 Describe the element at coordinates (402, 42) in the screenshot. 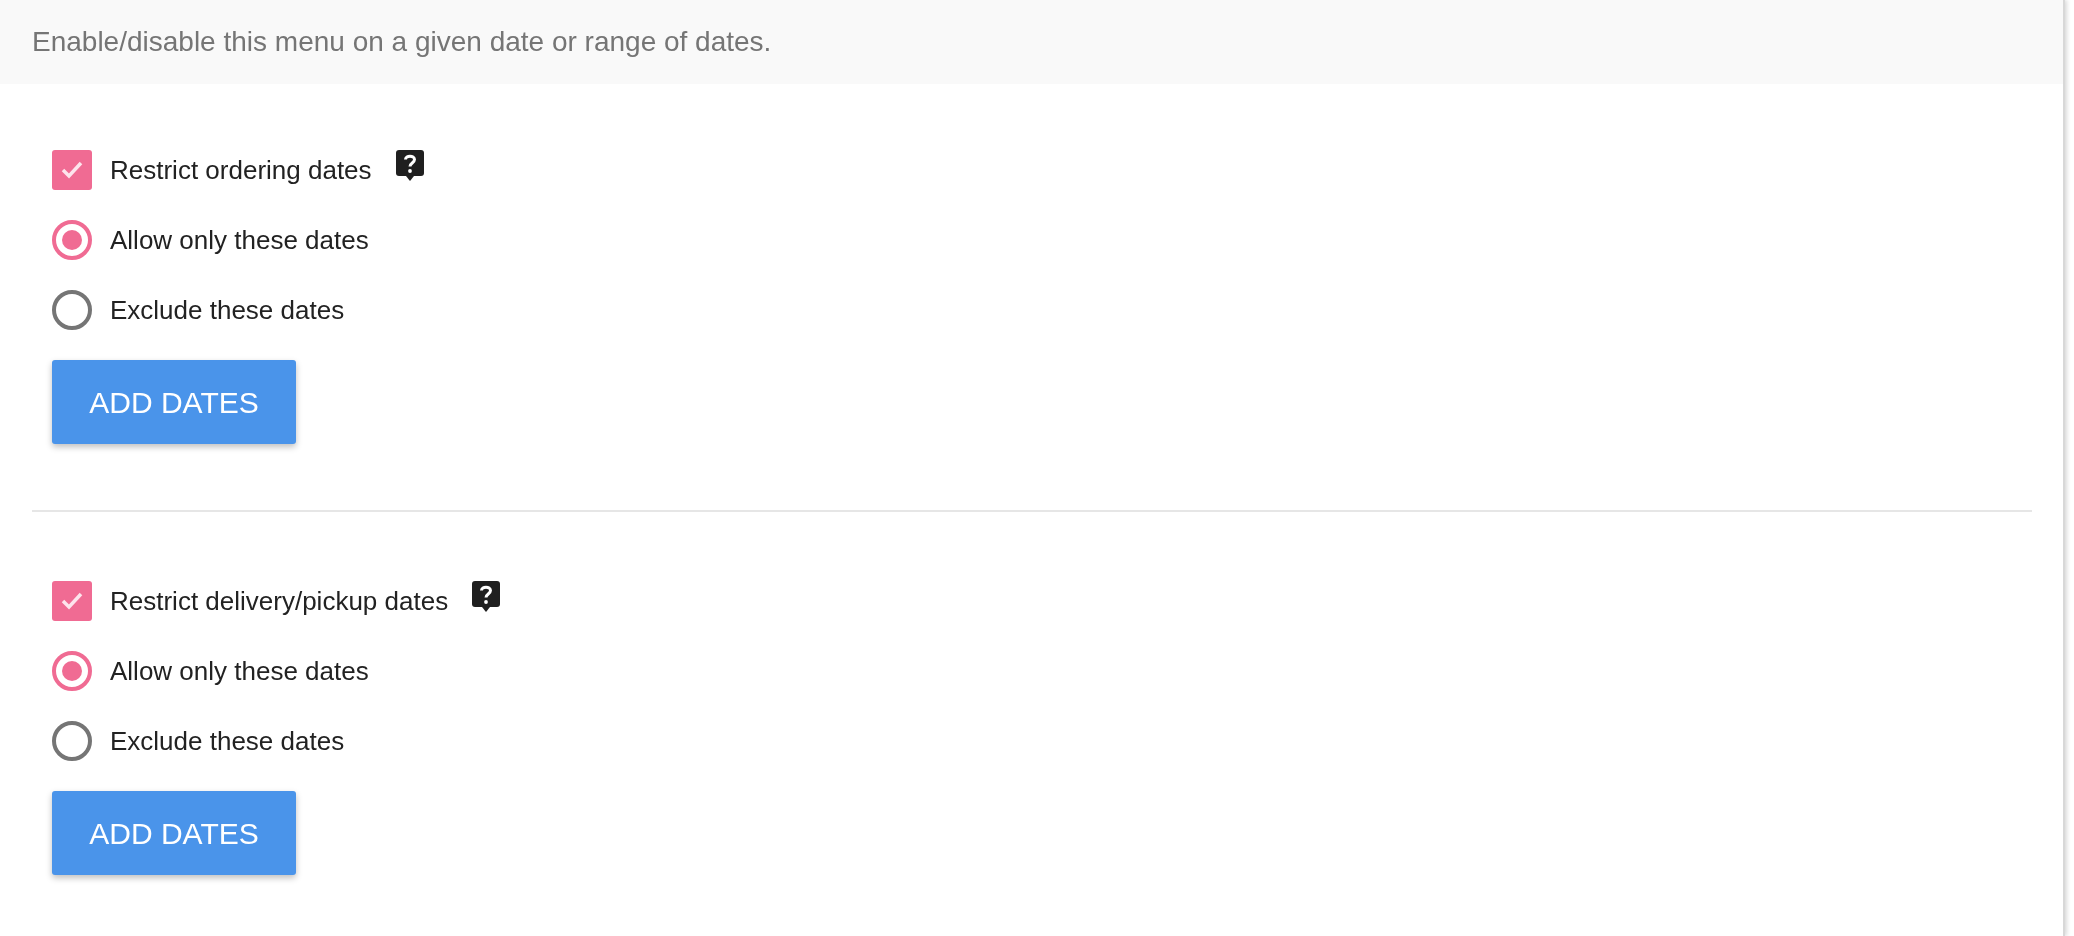

I see `description-text: Enable/disable this menu on a given date or range of dates.` at that location.